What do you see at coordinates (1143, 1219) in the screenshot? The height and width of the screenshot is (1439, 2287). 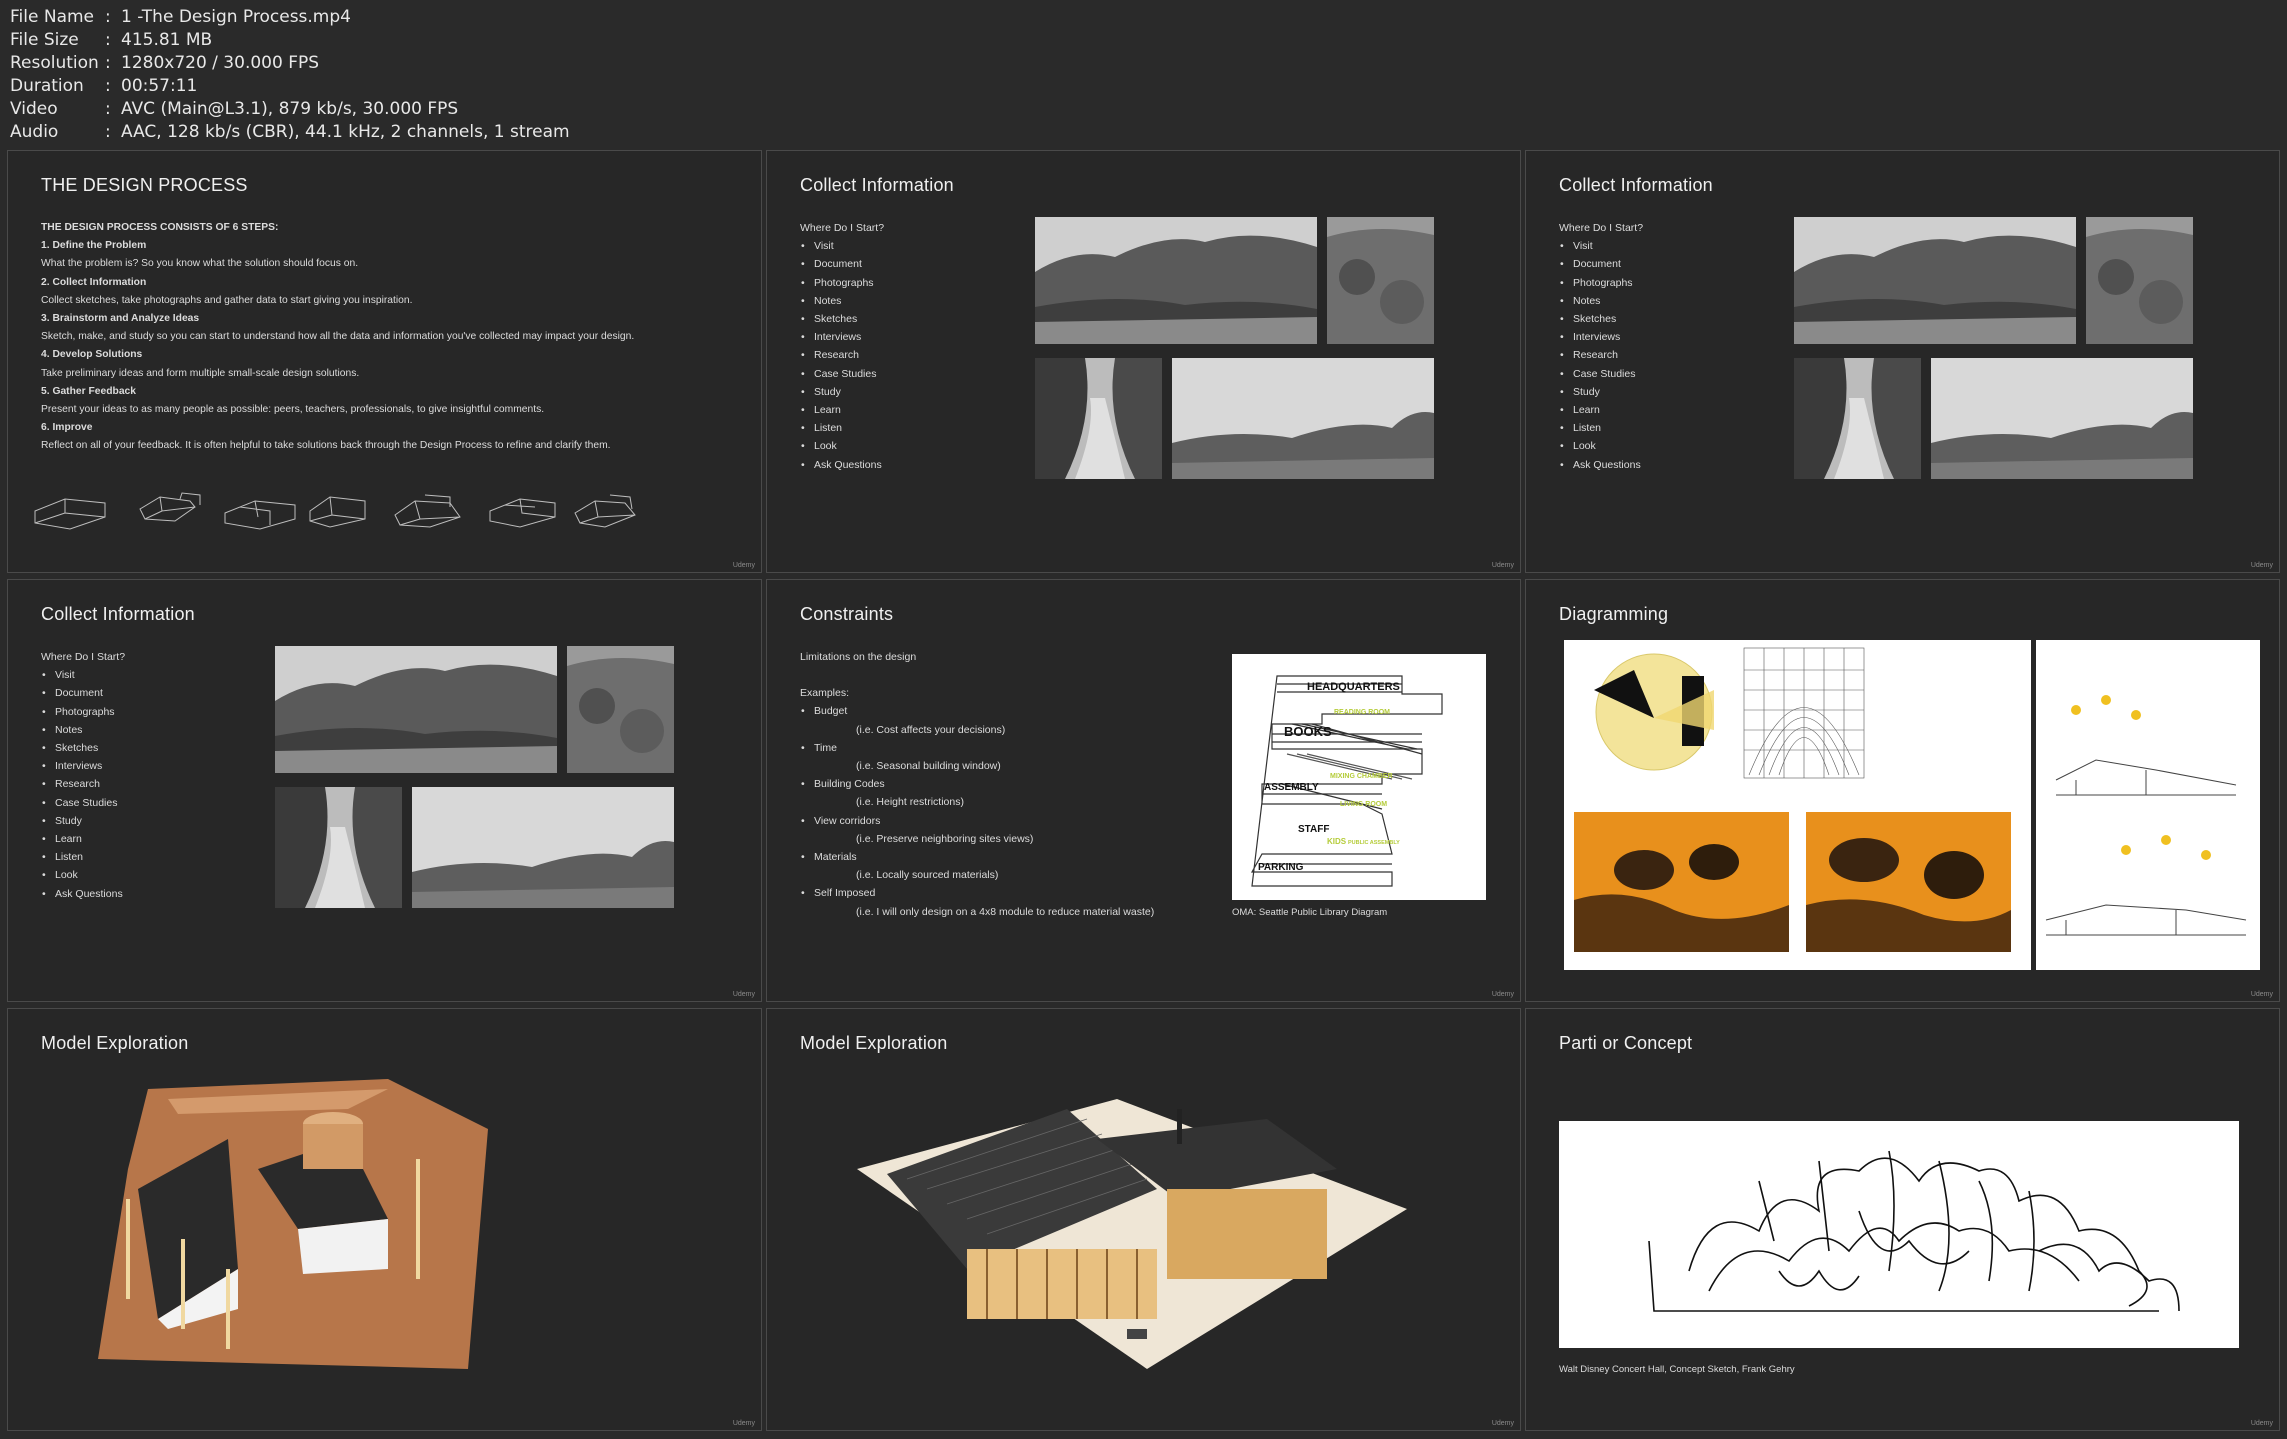 I see `slide-model-exploration-2: Model Exploration Udemy` at bounding box center [1143, 1219].